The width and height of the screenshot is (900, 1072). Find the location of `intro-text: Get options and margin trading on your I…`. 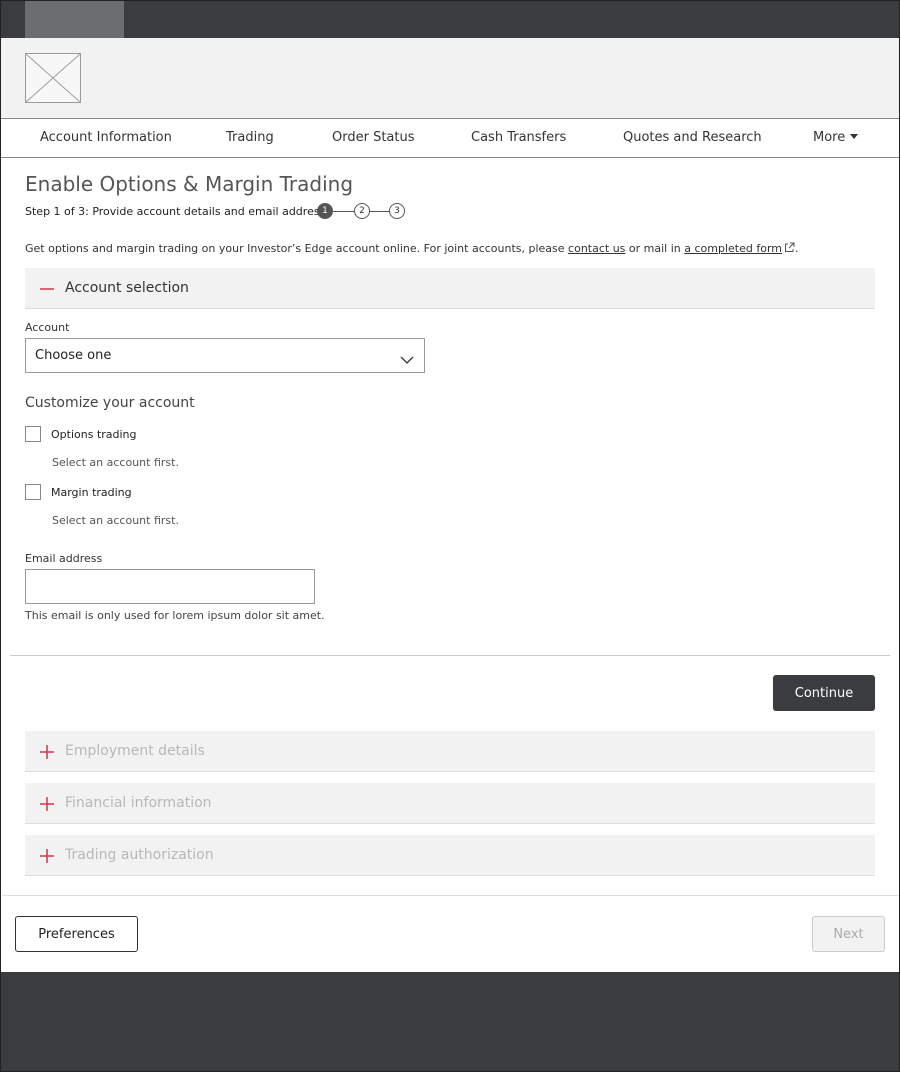

intro-text: Get options and margin trading on your I… is located at coordinates (412, 248).